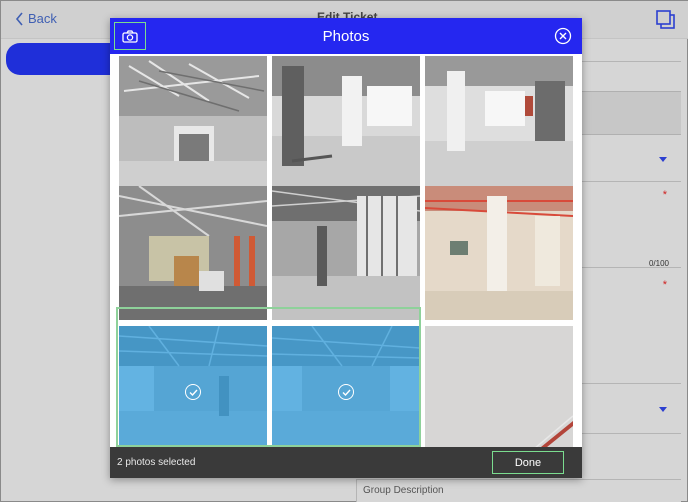  What do you see at coordinates (19, 18) in the screenshot?
I see `chevron-left-icon` at bounding box center [19, 18].